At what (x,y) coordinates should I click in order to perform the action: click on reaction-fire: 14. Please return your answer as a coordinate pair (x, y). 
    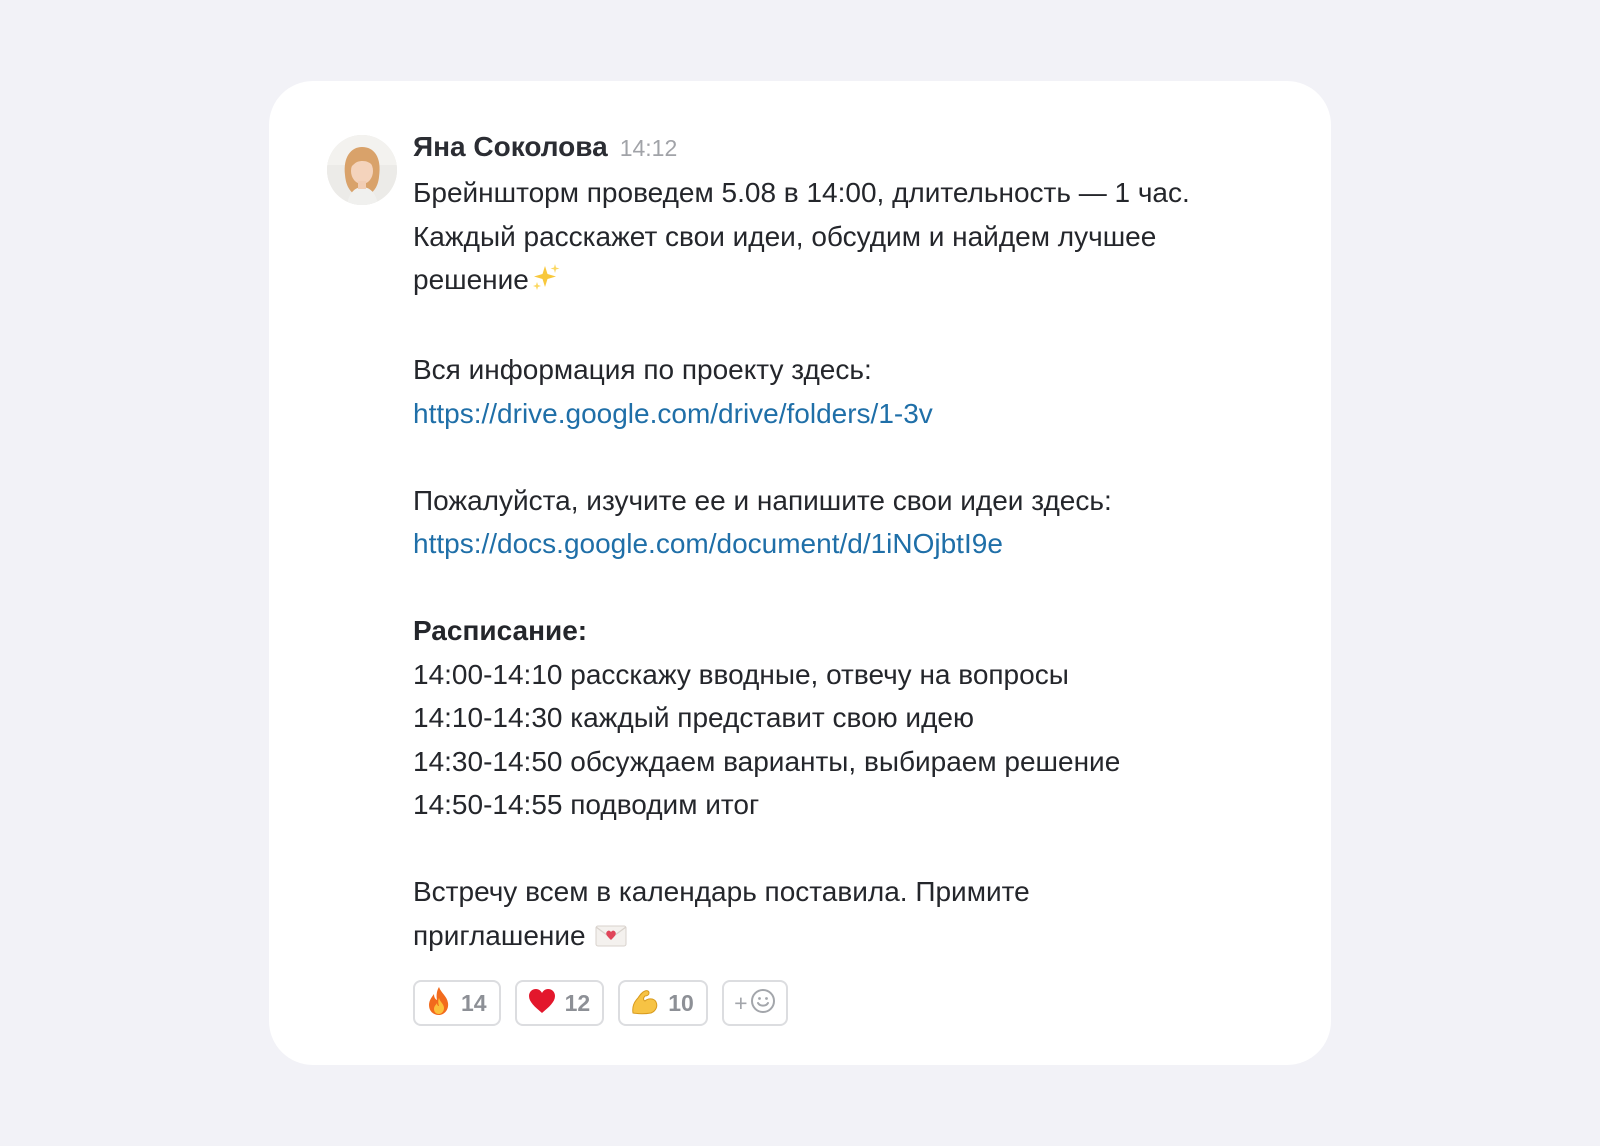
    Looking at the image, I should click on (457, 1003).